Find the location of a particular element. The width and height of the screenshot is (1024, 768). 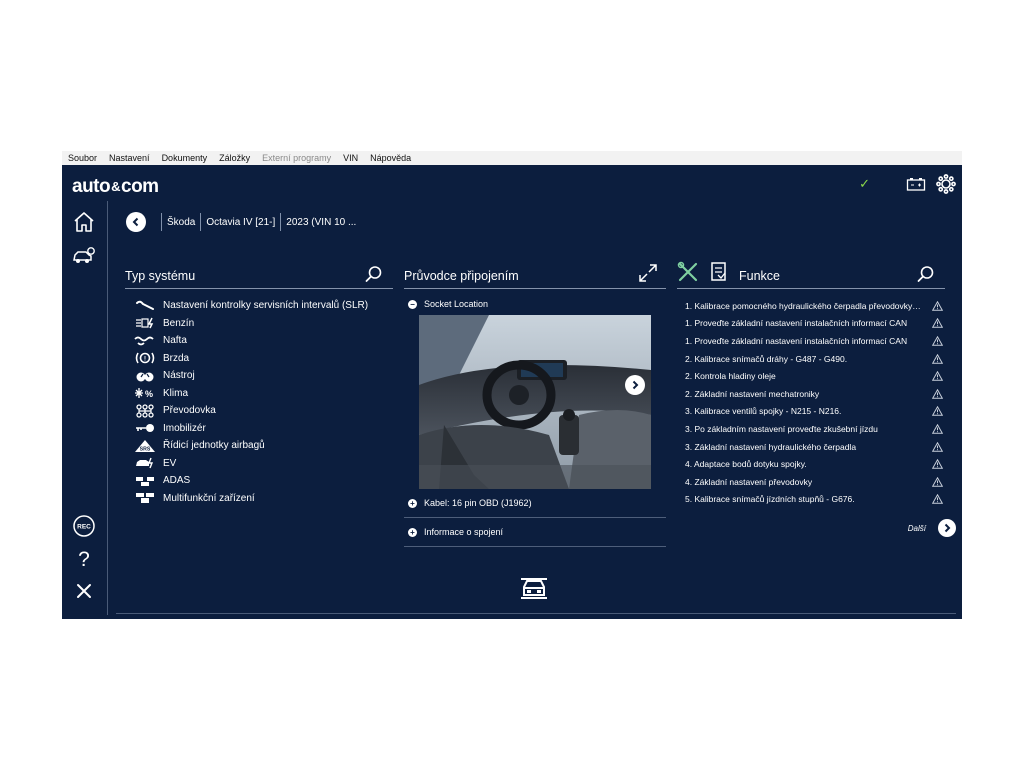

expand-icon is located at coordinates (648, 273).